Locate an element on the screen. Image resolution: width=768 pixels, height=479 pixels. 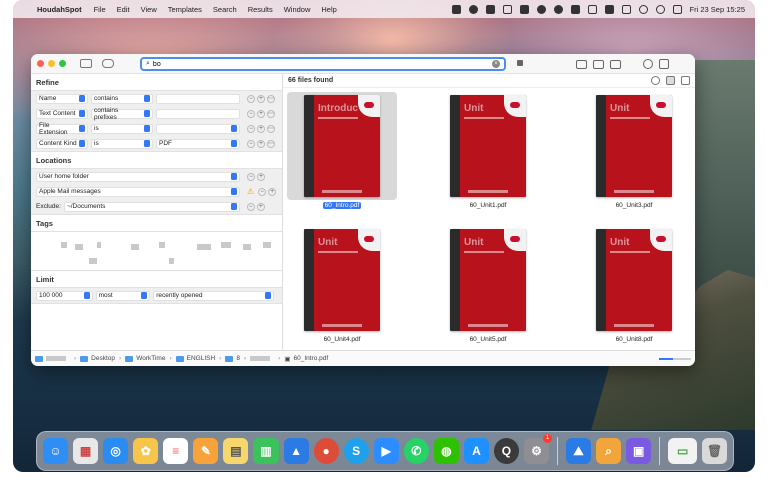
bear-status-icon is located at coordinates (524, 9).